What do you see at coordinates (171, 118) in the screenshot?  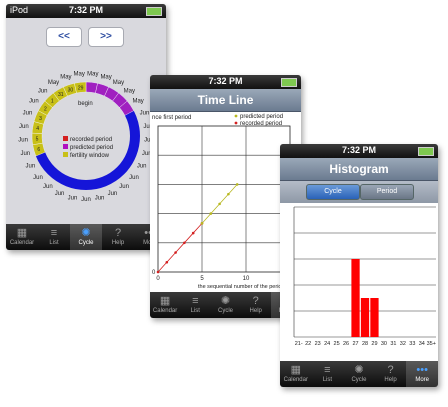 I see `y-axis-label: nce first period` at bounding box center [171, 118].